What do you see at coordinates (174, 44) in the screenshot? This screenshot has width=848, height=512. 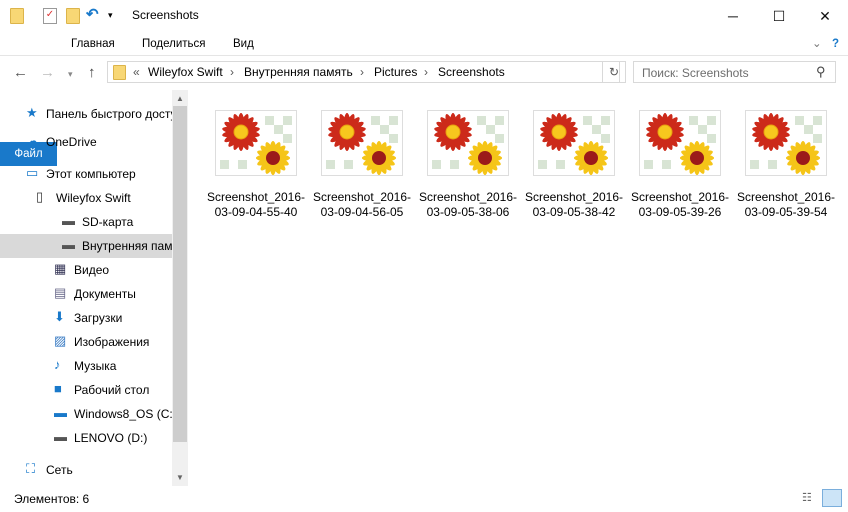 I see `tab-share: Поделиться` at bounding box center [174, 44].